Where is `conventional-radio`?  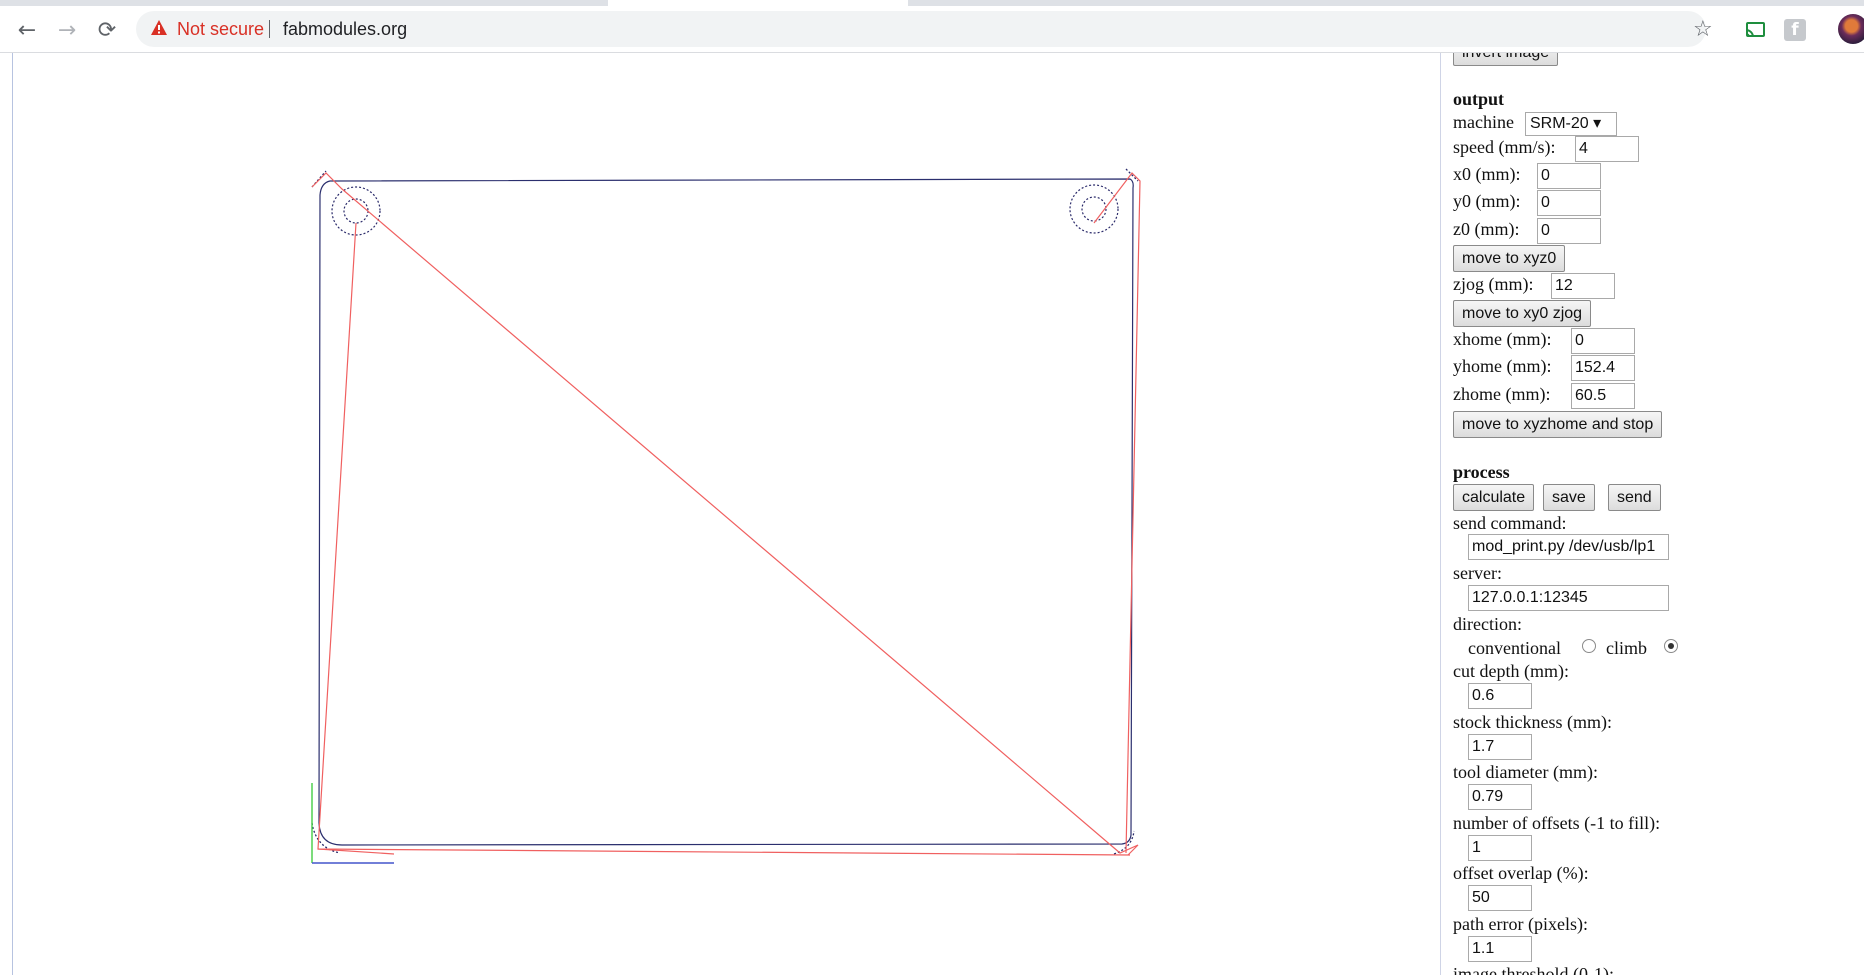
conventional-radio is located at coordinates (1589, 646).